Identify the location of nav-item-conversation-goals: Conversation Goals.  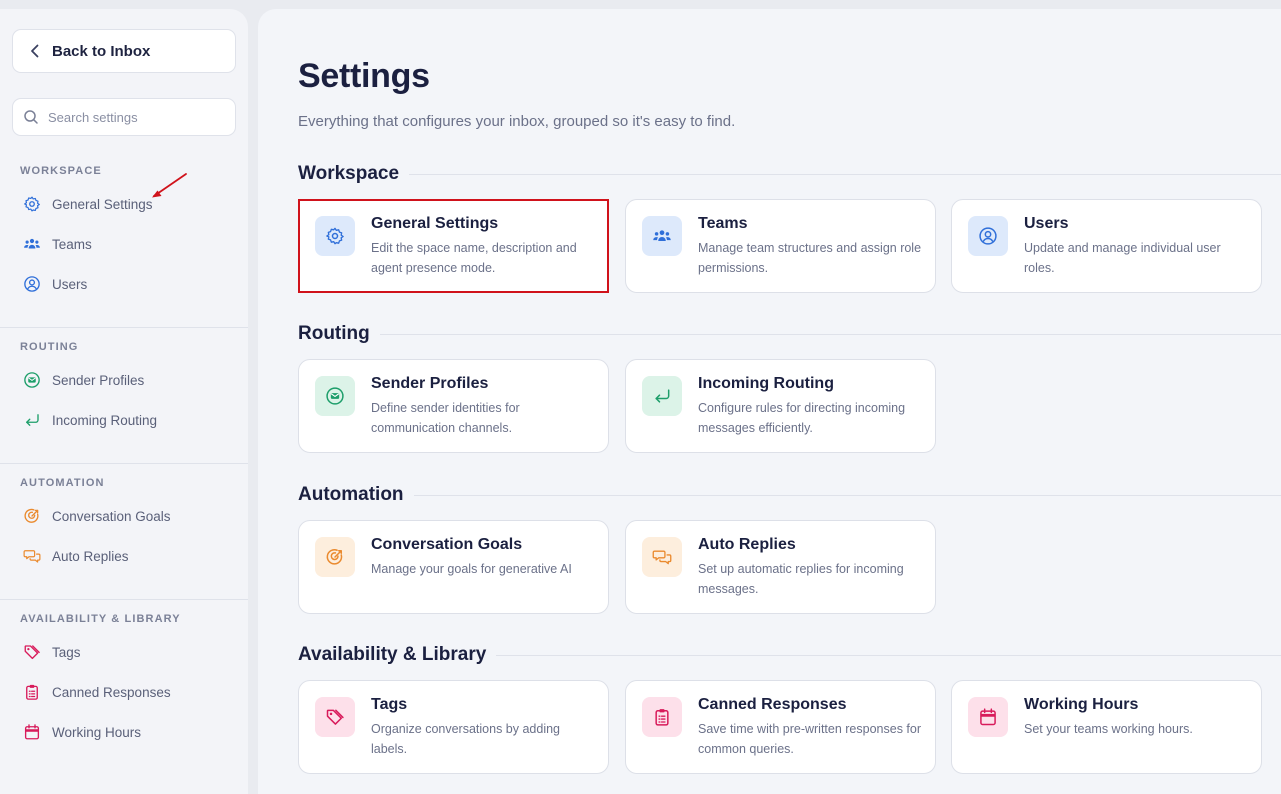
(97, 516).